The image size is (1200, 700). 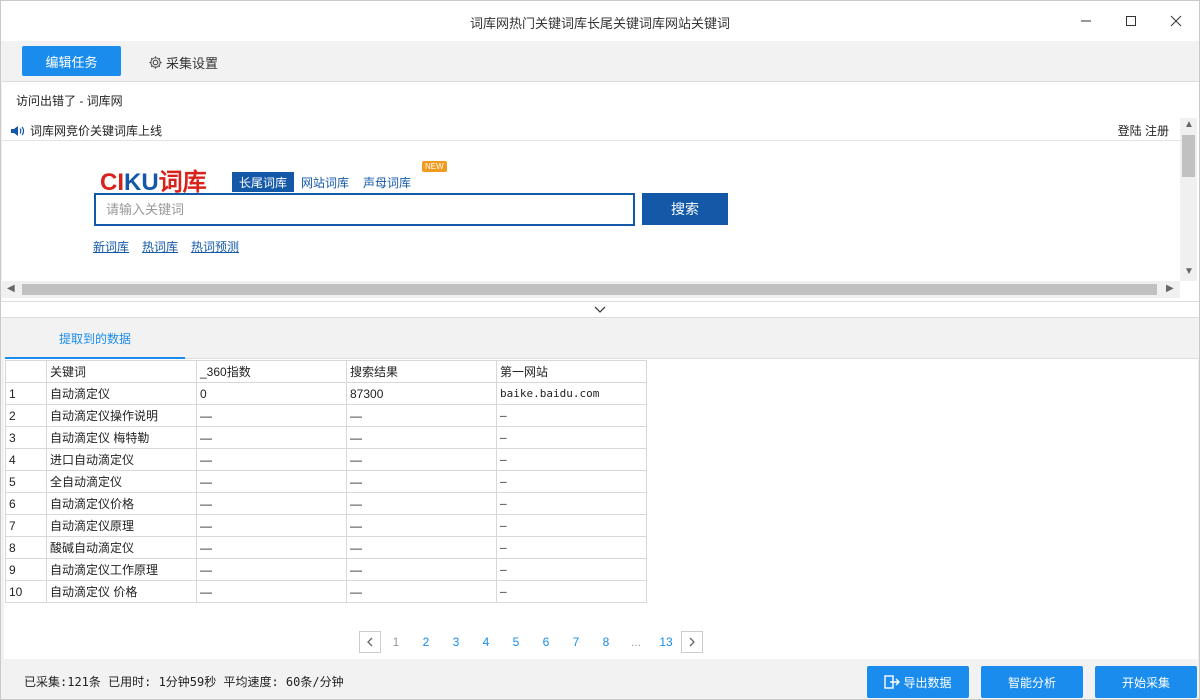 I want to click on page-link: 13, so click(x=666, y=642).